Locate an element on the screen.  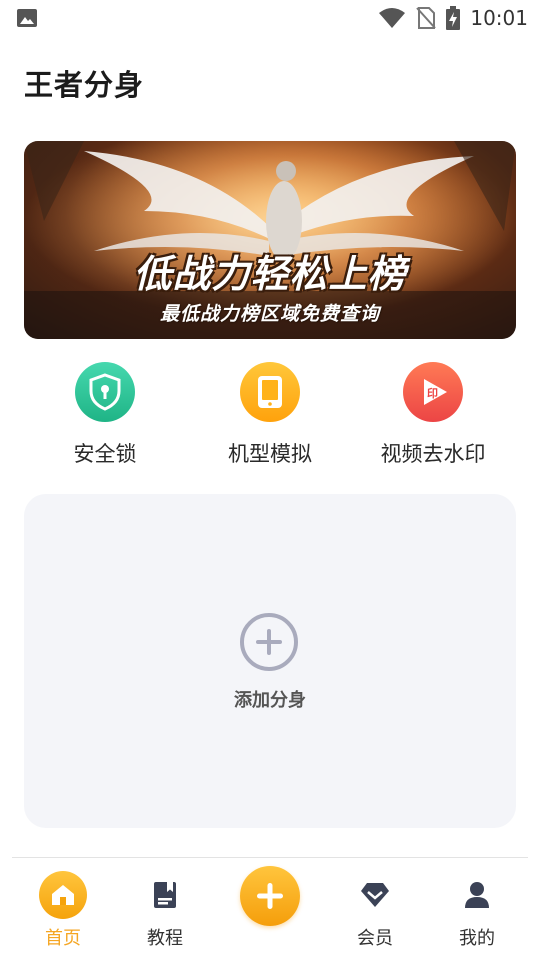
banner-subline: 最低战力榜区域免费查询 is located at coordinates (269, 314).